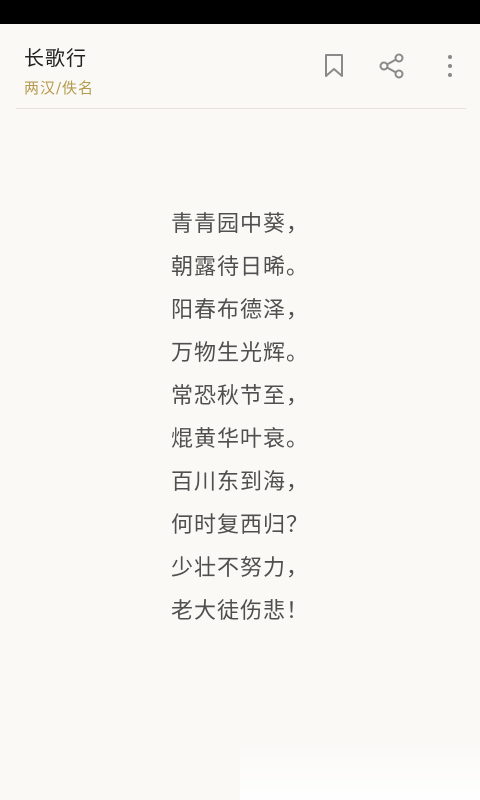  I want to click on header: 长歌行 两汉/佚名, so click(240, 66).